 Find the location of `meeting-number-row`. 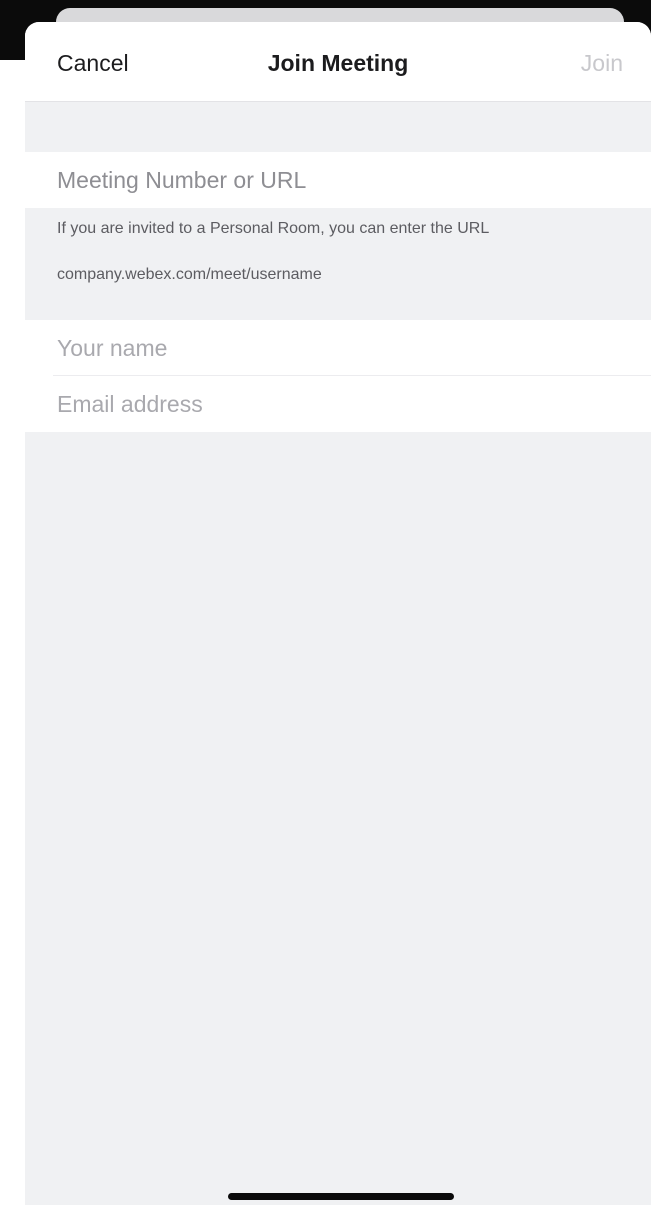

meeting-number-row is located at coordinates (338, 180).